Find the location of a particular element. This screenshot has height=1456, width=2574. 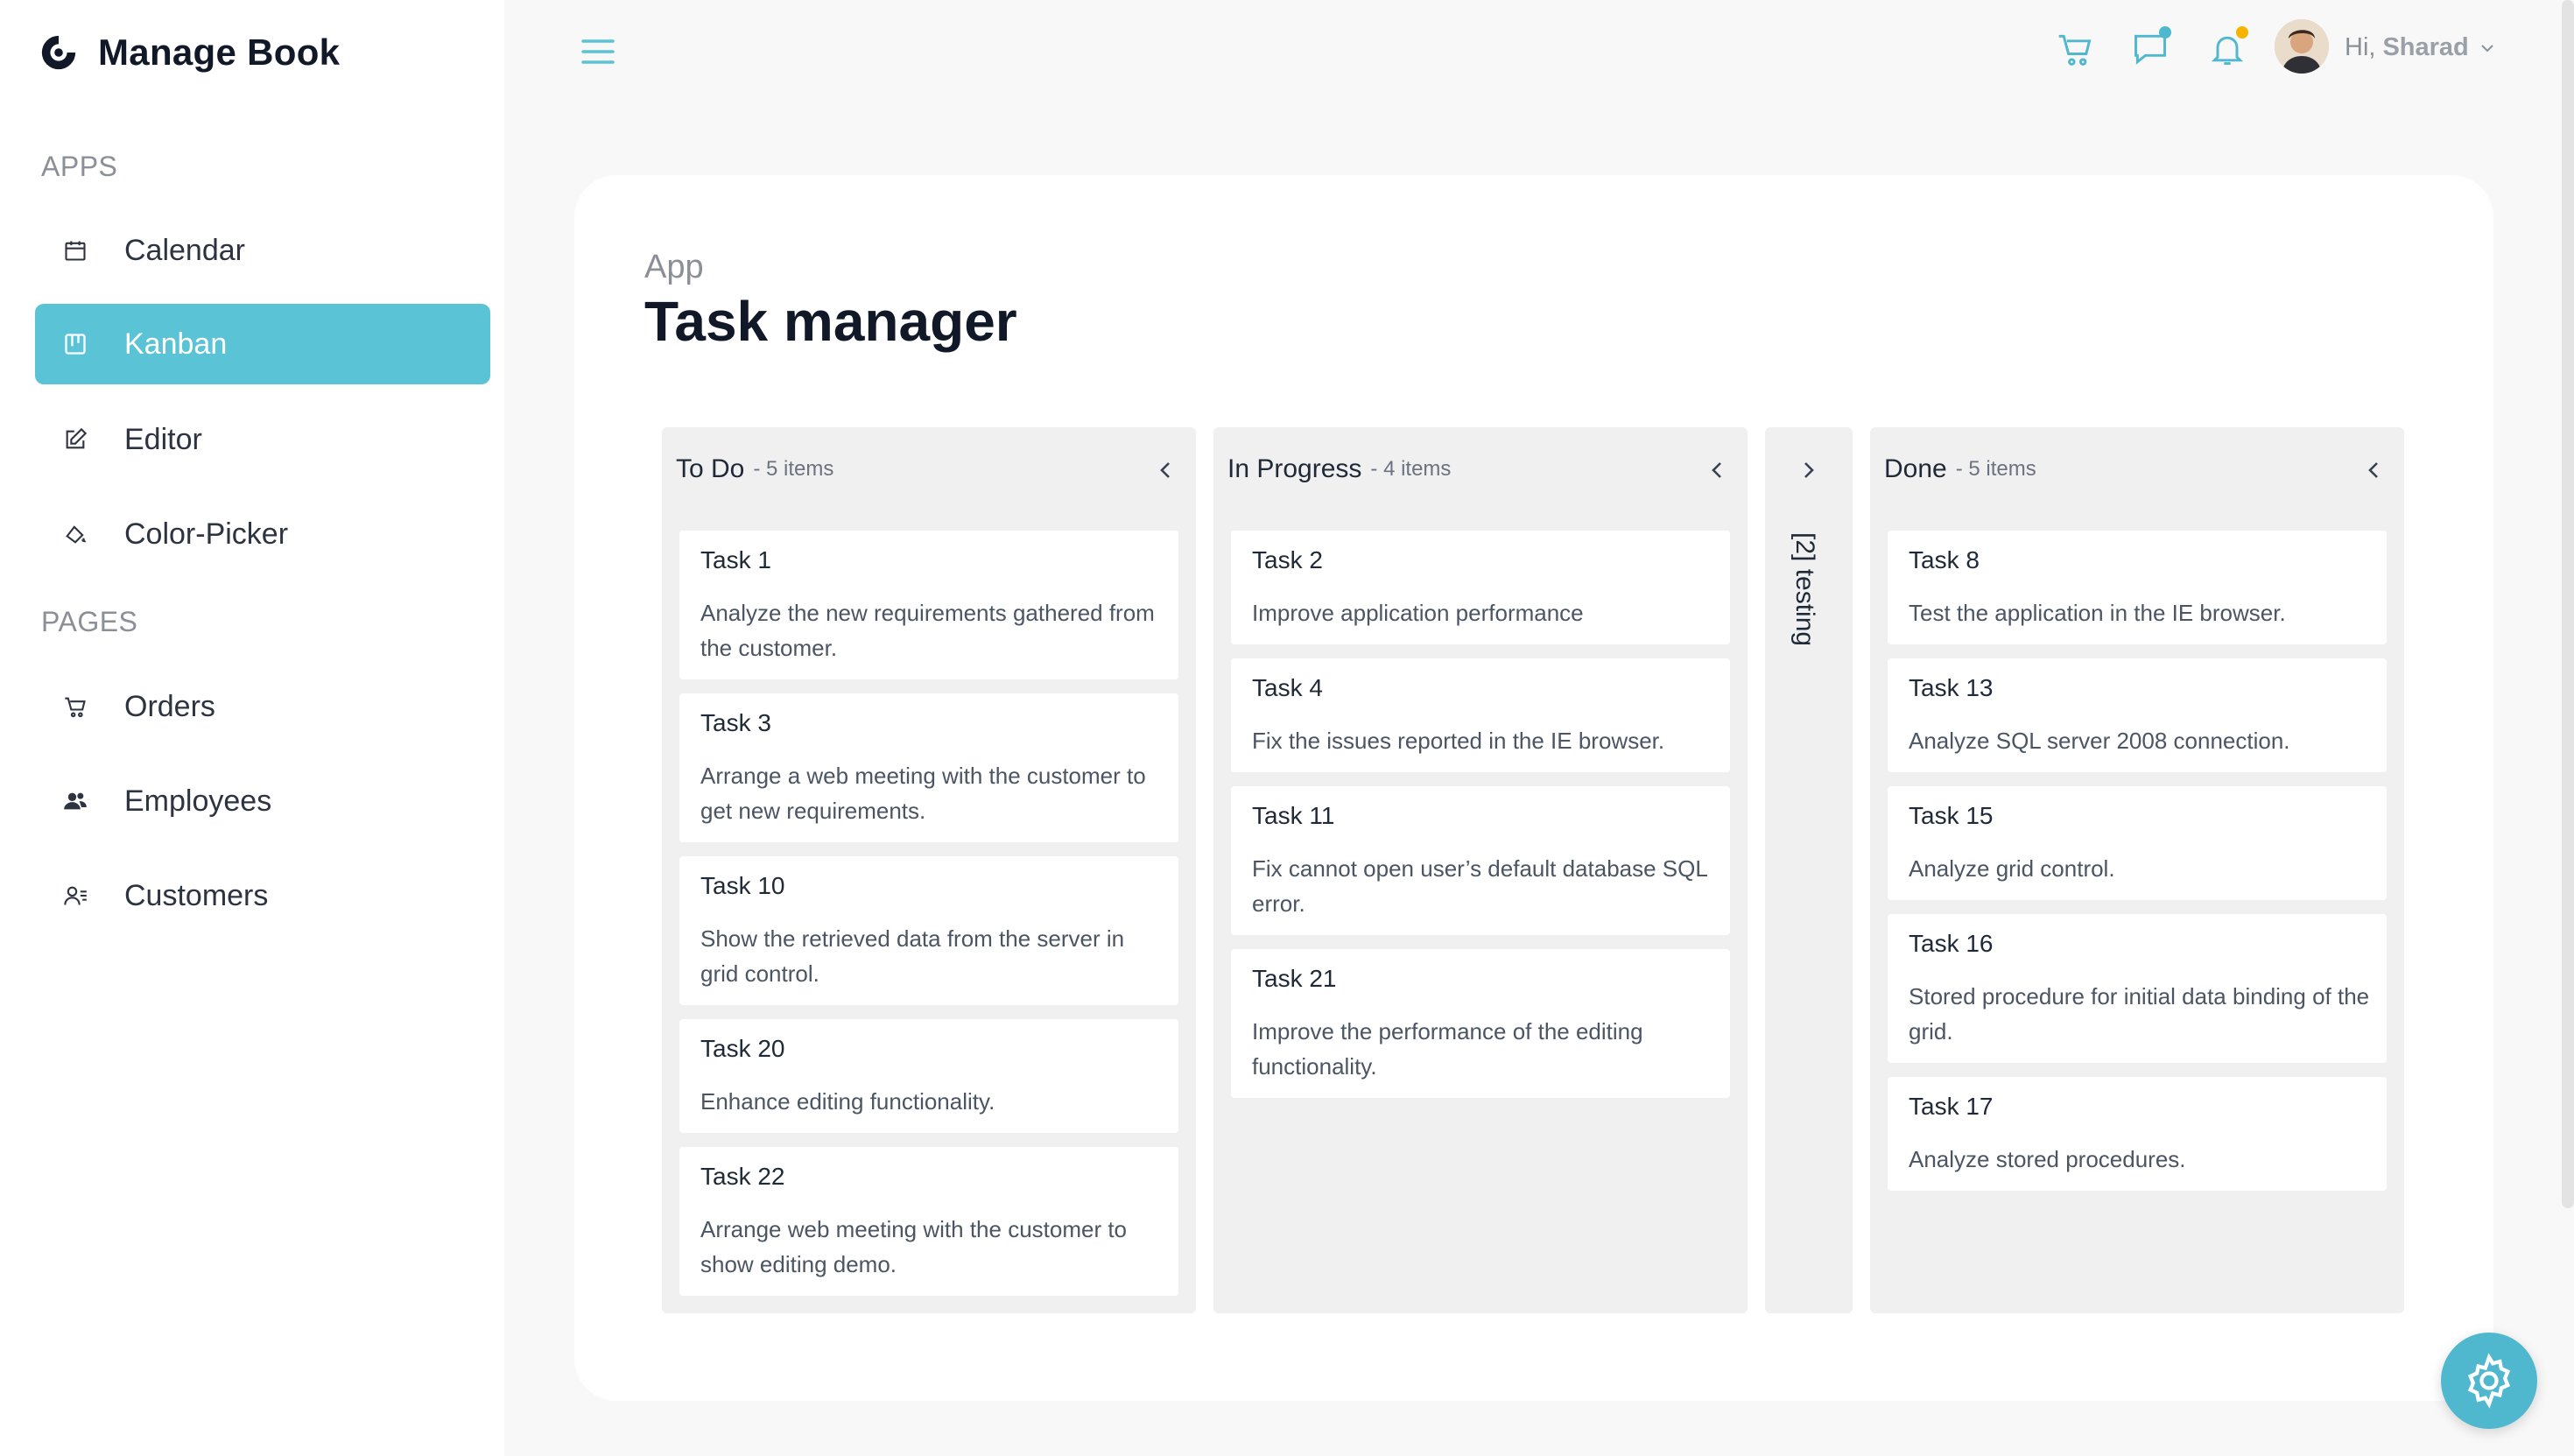

column-count: - 4 items is located at coordinates (1411, 469).